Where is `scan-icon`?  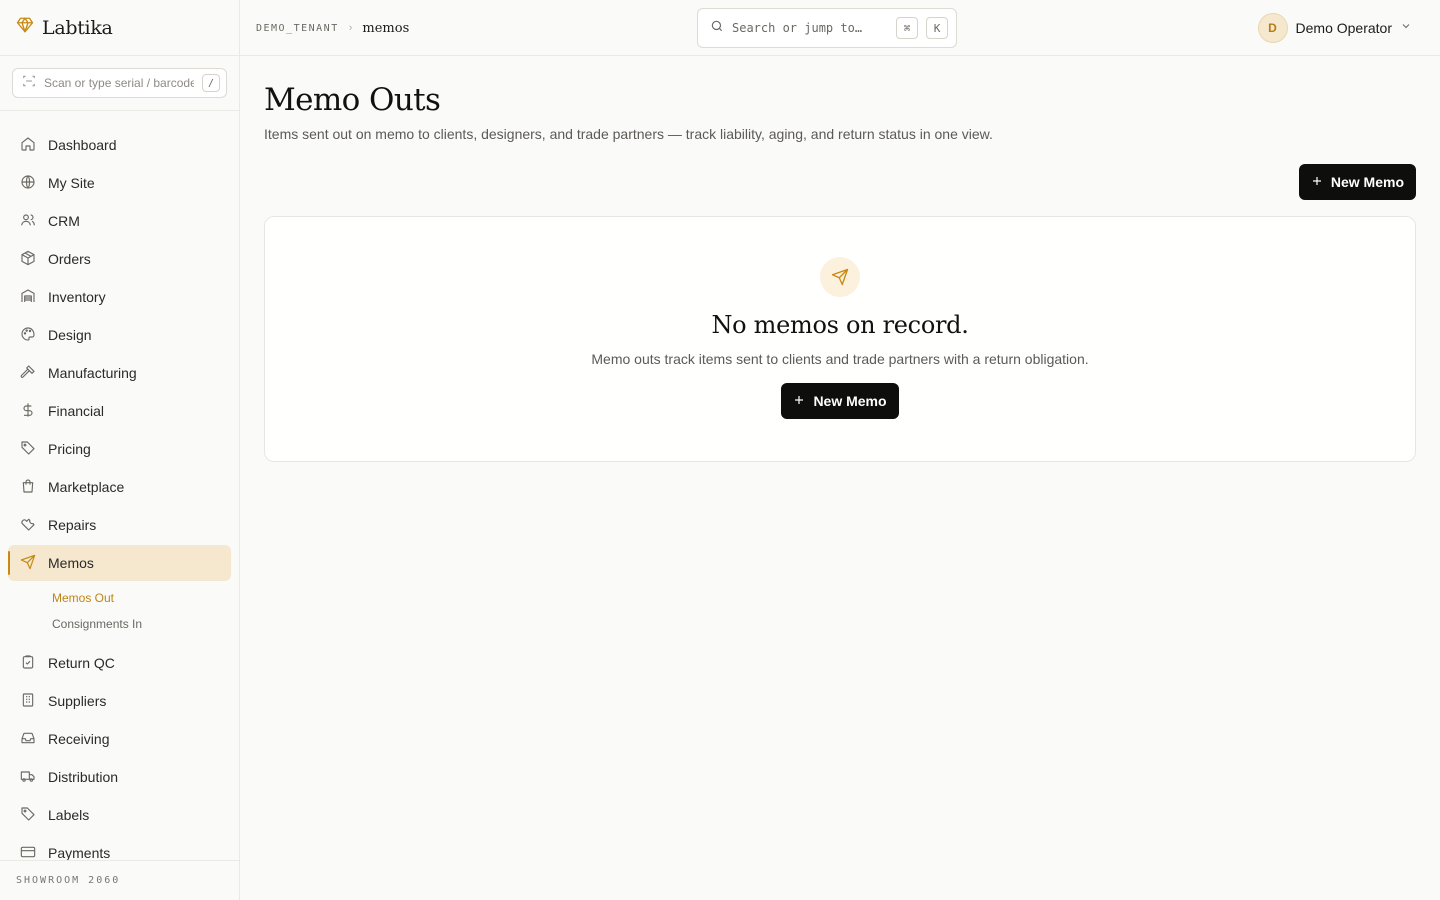 scan-icon is located at coordinates (29, 83).